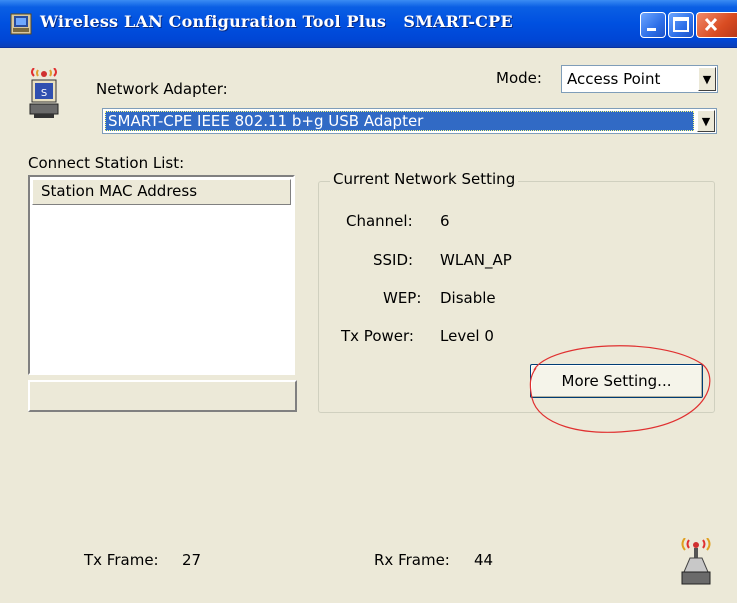 The height and width of the screenshot is (603, 737). I want to click on txpower-value: Level 0, so click(467, 336).